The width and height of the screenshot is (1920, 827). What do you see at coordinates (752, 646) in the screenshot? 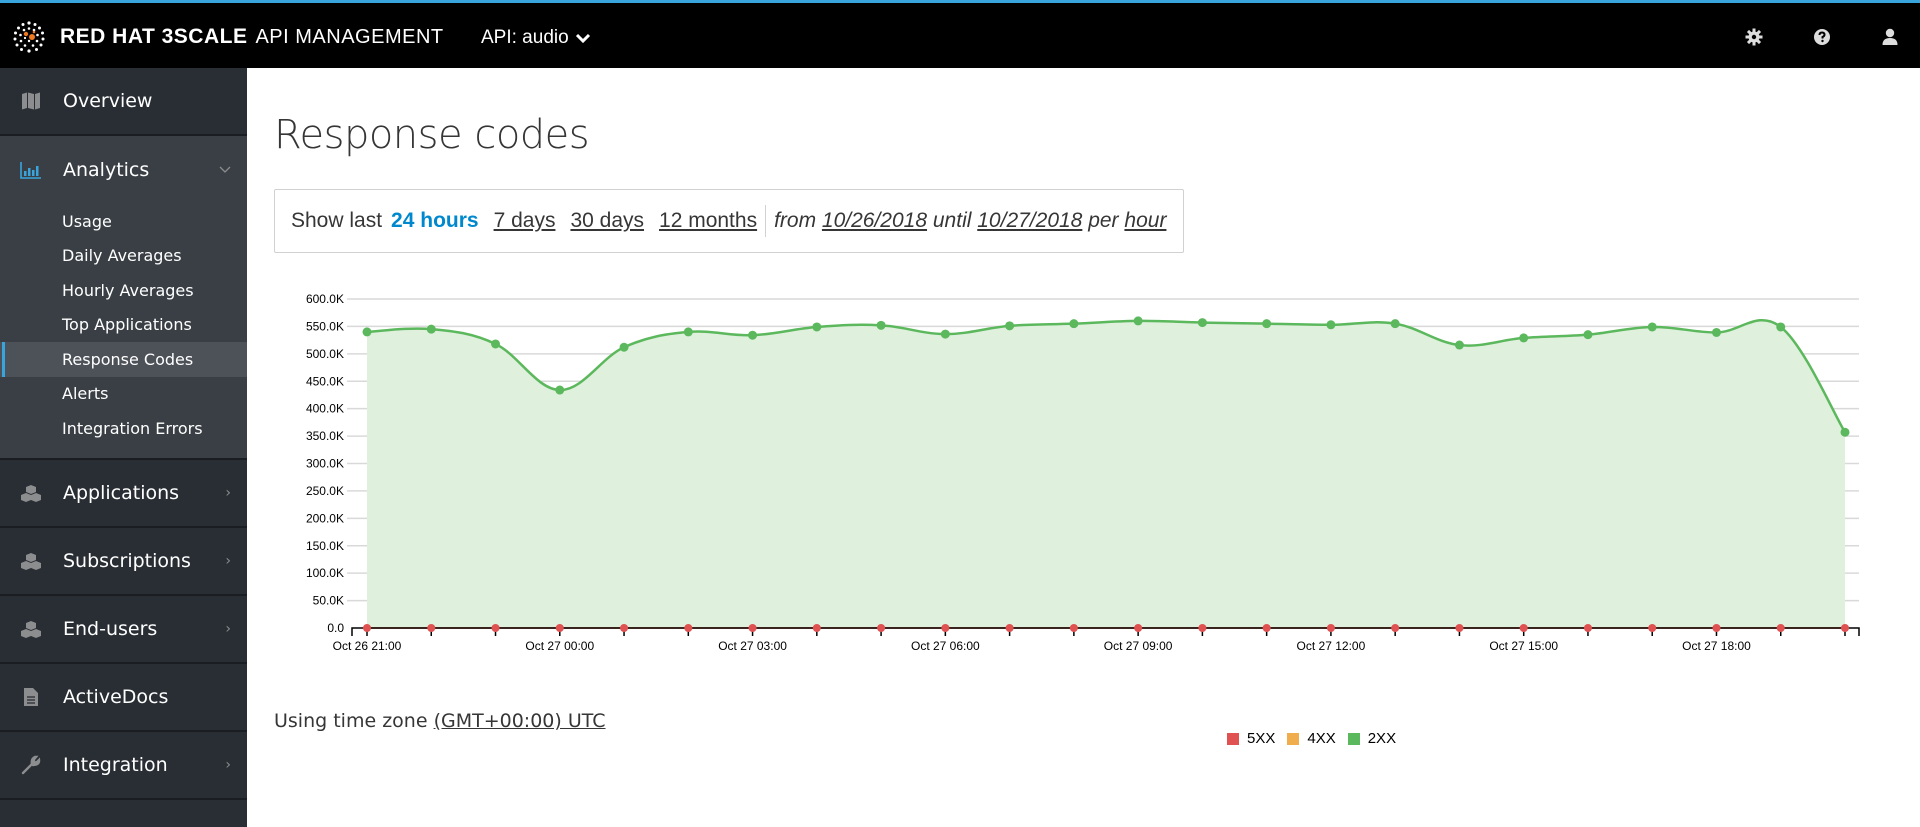
I see `x-tick-label: Oct 27 03:00` at bounding box center [752, 646].